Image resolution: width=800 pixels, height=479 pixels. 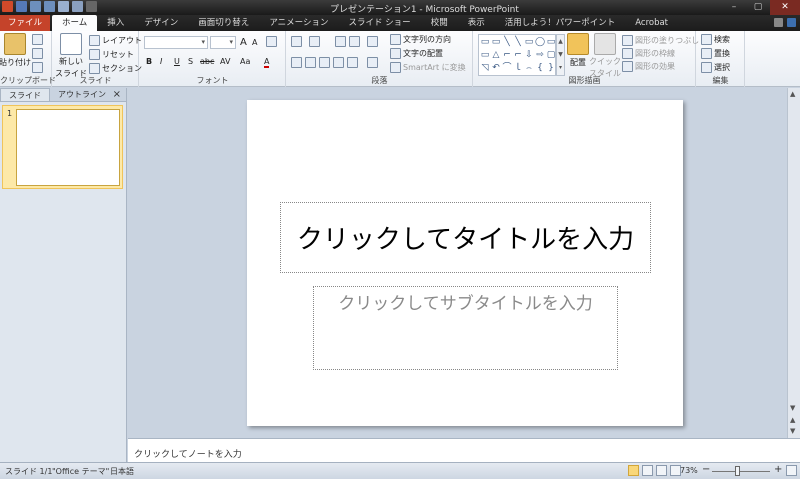 What do you see at coordinates (792, 94) in the screenshot?
I see `scroll-up-icon: ▲` at bounding box center [792, 94].